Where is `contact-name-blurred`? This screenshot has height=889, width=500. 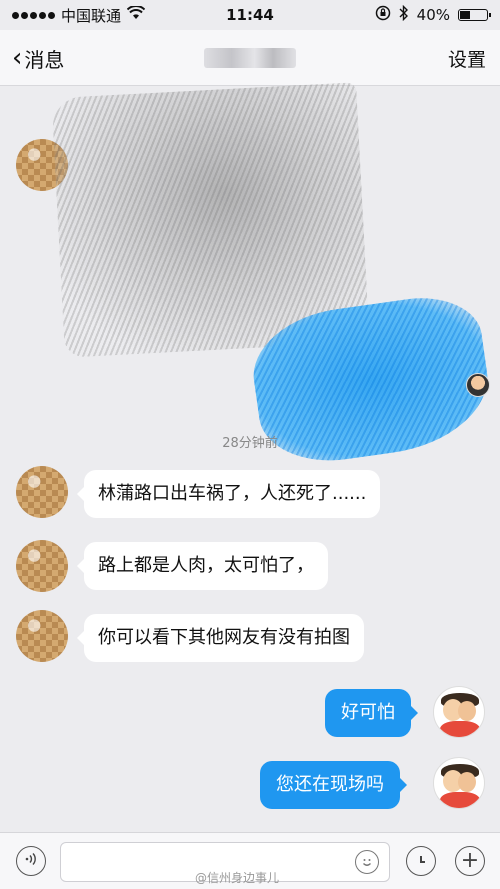
contact-name-blurred is located at coordinates (250, 58).